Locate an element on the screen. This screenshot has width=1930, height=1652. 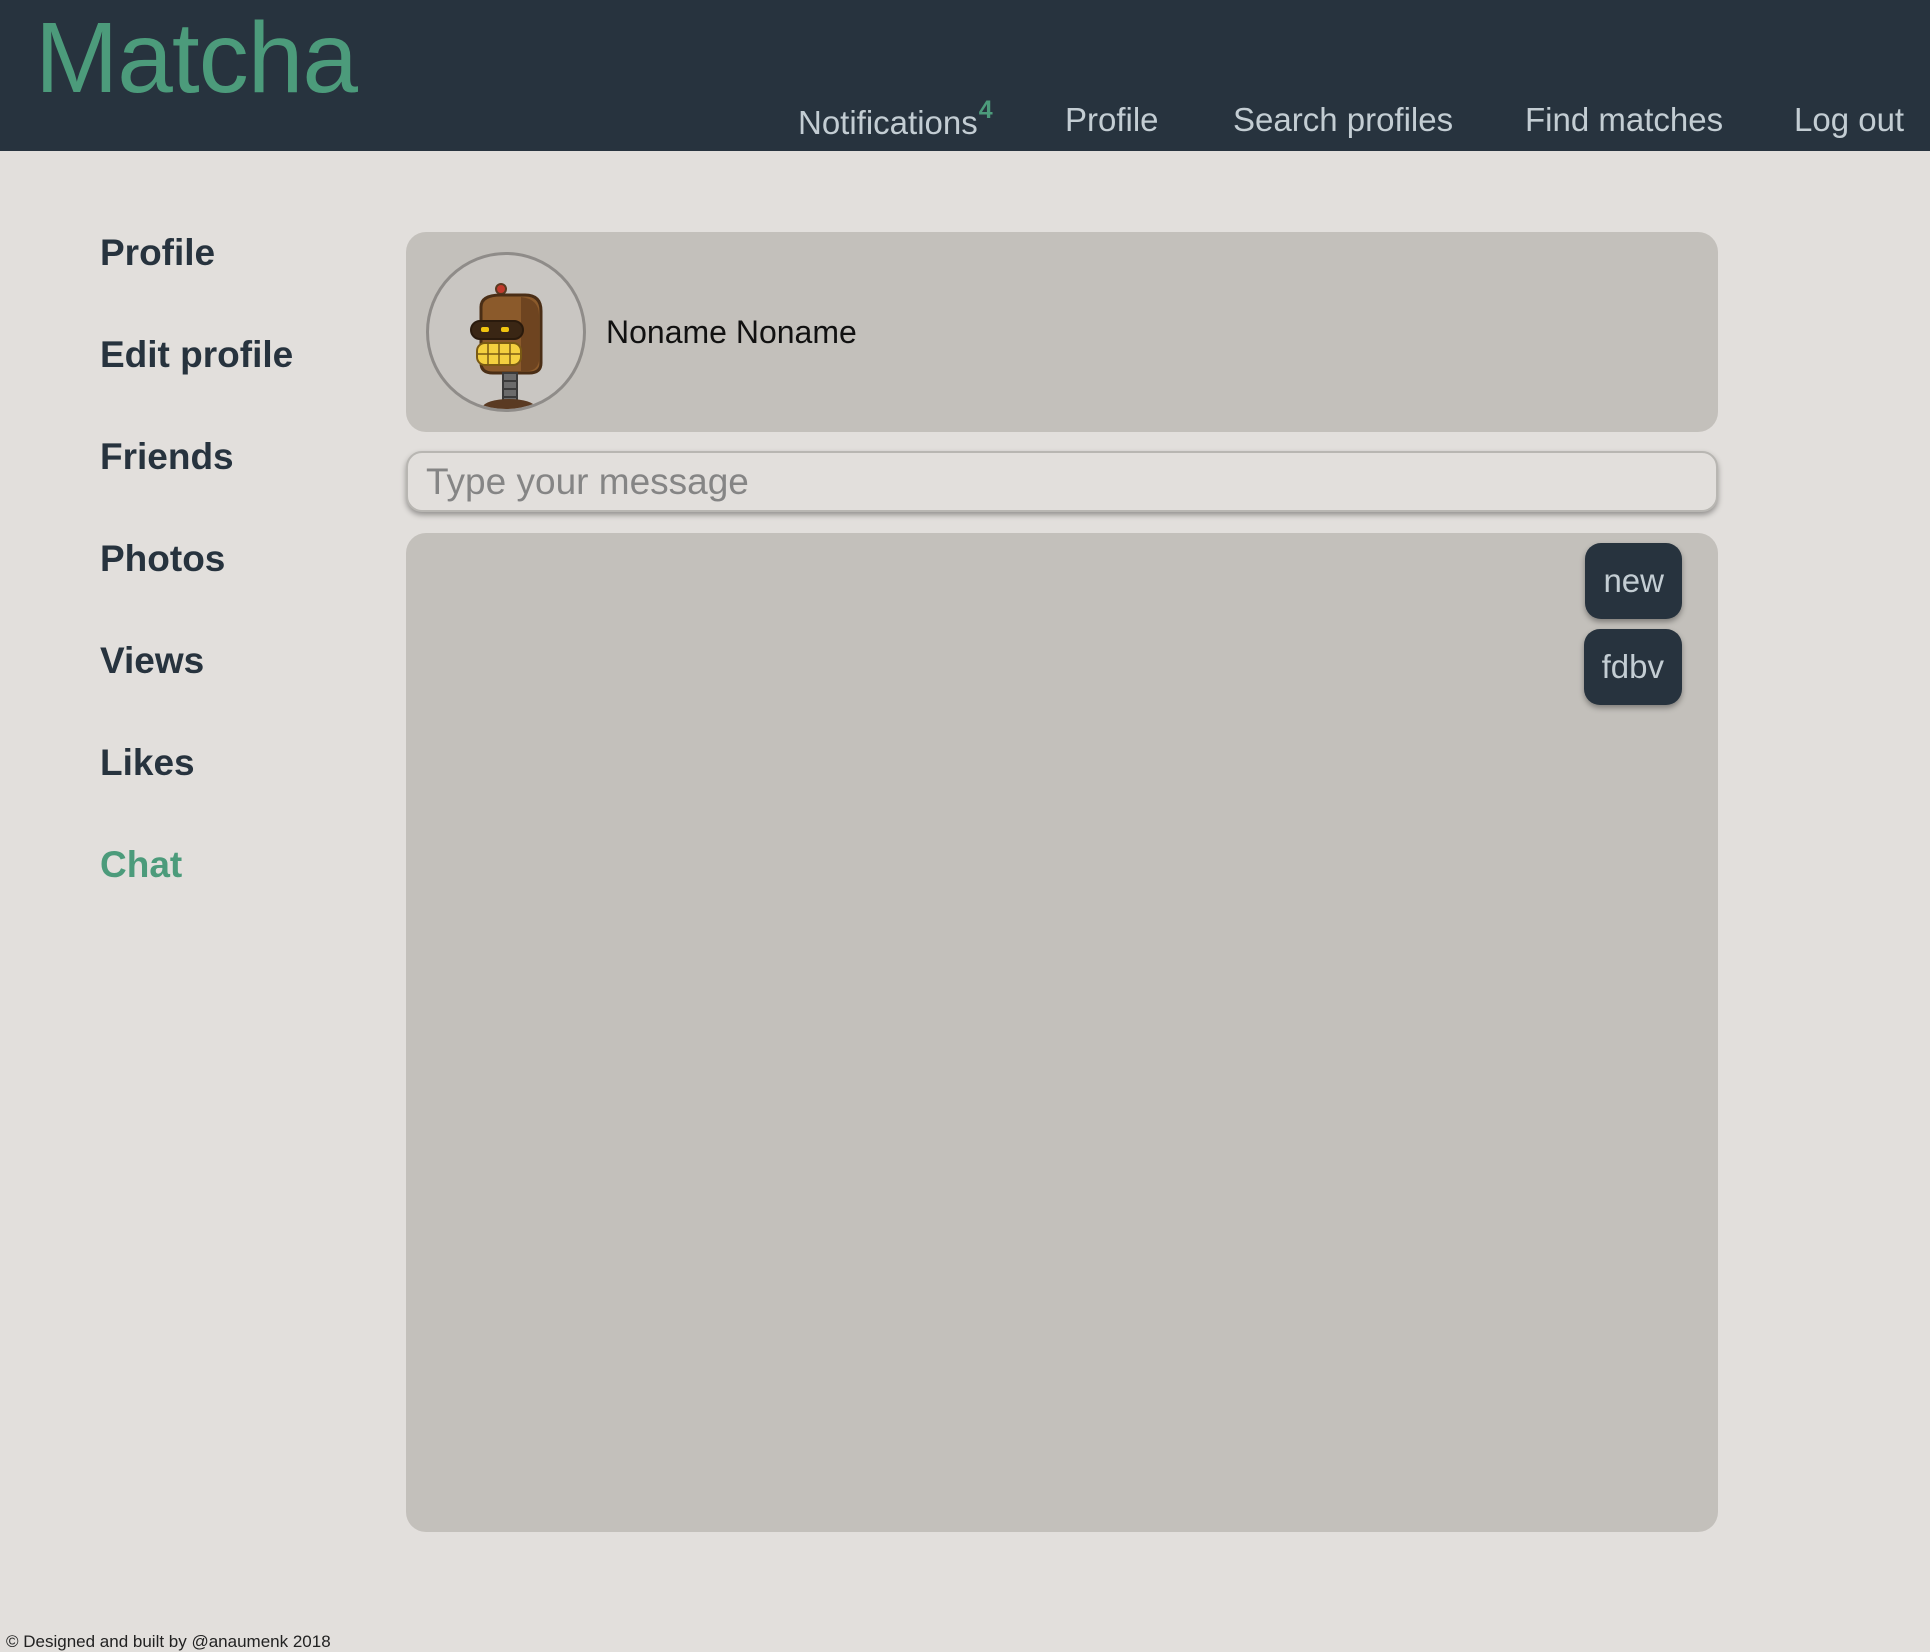
chat-partner-name: Noname Noname is located at coordinates (731, 332).